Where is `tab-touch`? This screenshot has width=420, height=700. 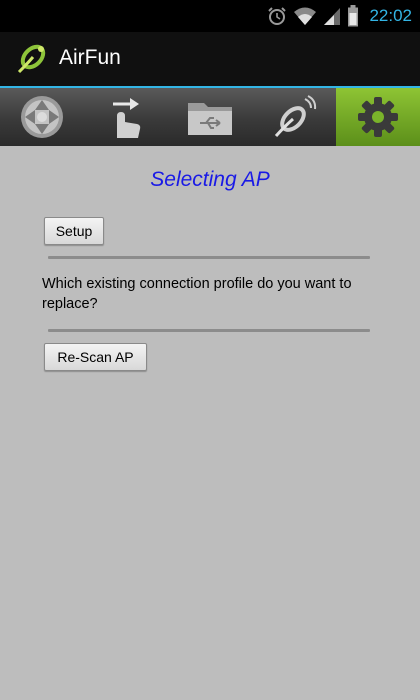 tab-touch is located at coordinates (126, 117).